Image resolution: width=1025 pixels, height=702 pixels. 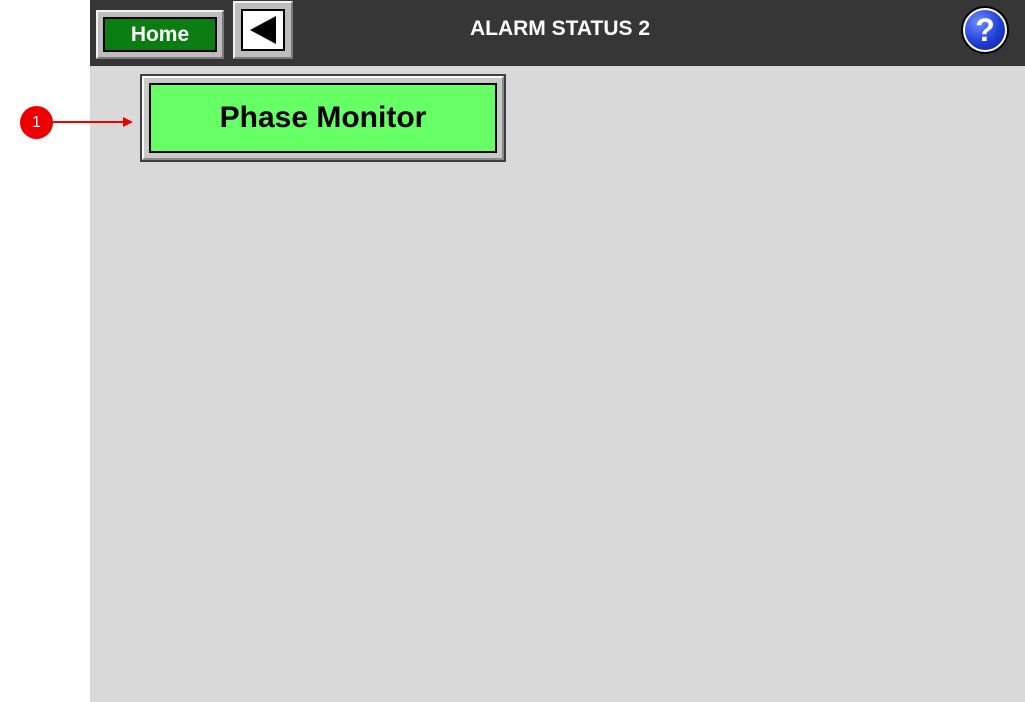 I want to click on phase-monitor-button: Phase Monitor, so click(x=323, y=118).